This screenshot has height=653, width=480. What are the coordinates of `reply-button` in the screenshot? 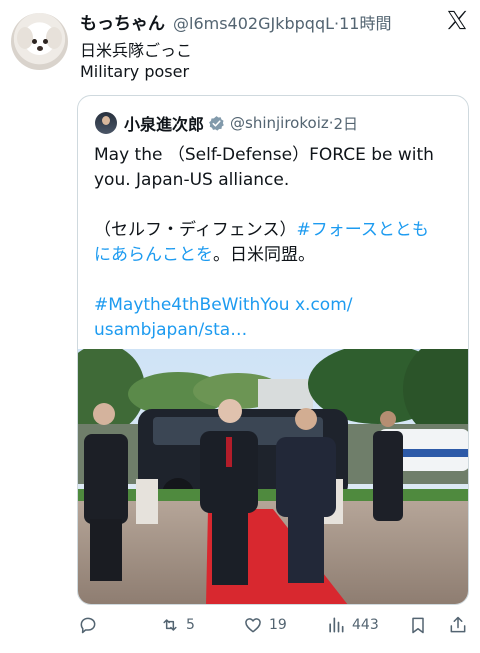 It's located at (91, 625).